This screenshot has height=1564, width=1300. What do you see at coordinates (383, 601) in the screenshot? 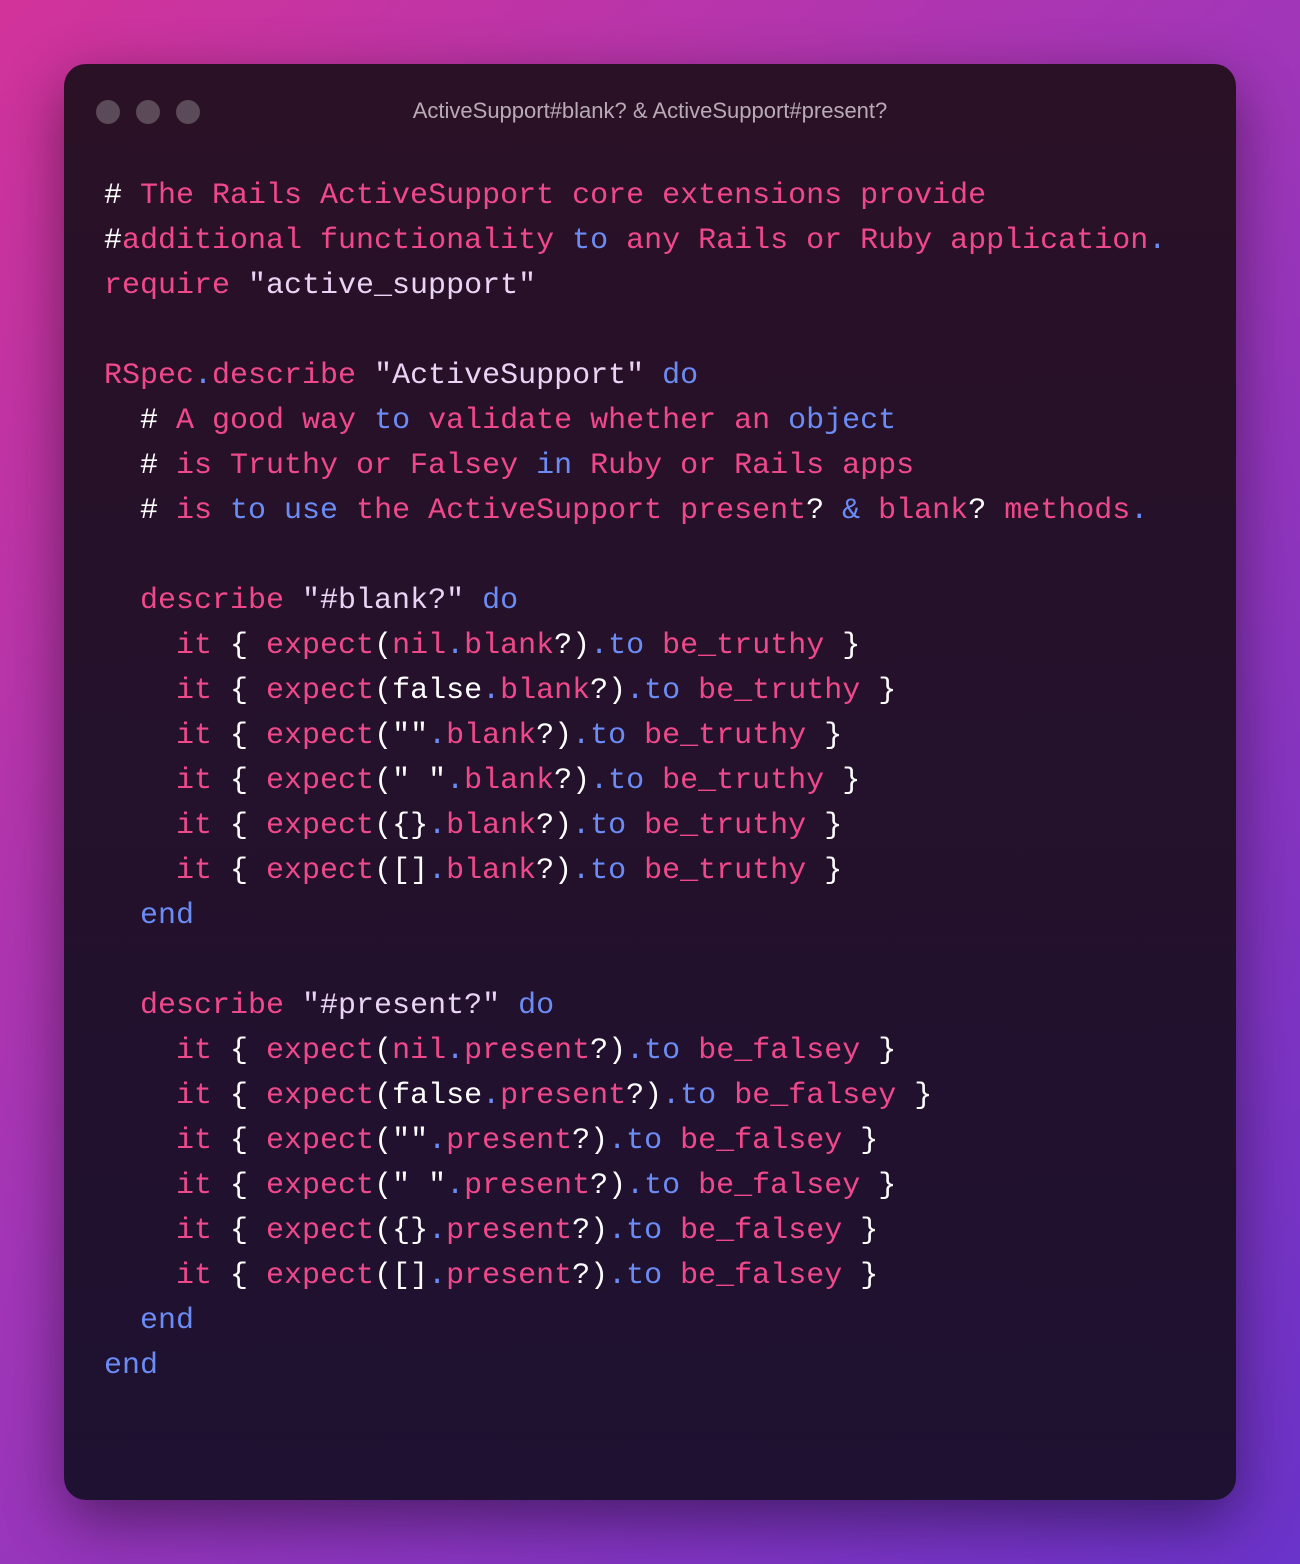
I see `code-token: "#blank?"` at bounding box center [383, 601].